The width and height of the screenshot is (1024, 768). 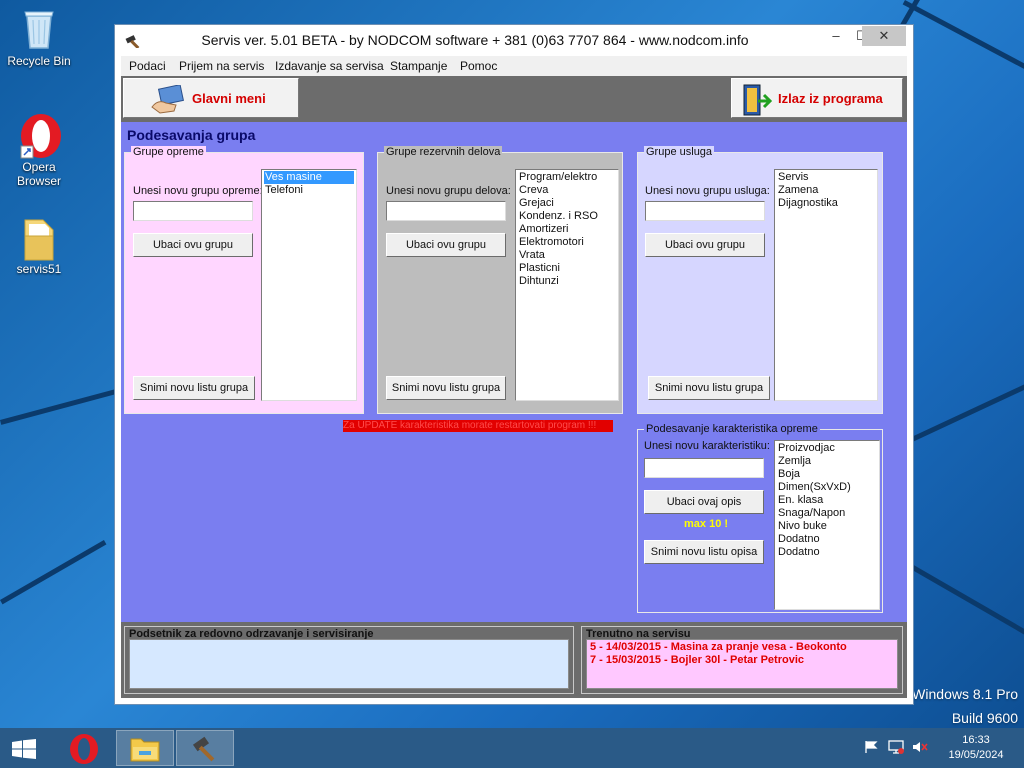 I want to click on equipment-group-input, so click(x=193, y=211).